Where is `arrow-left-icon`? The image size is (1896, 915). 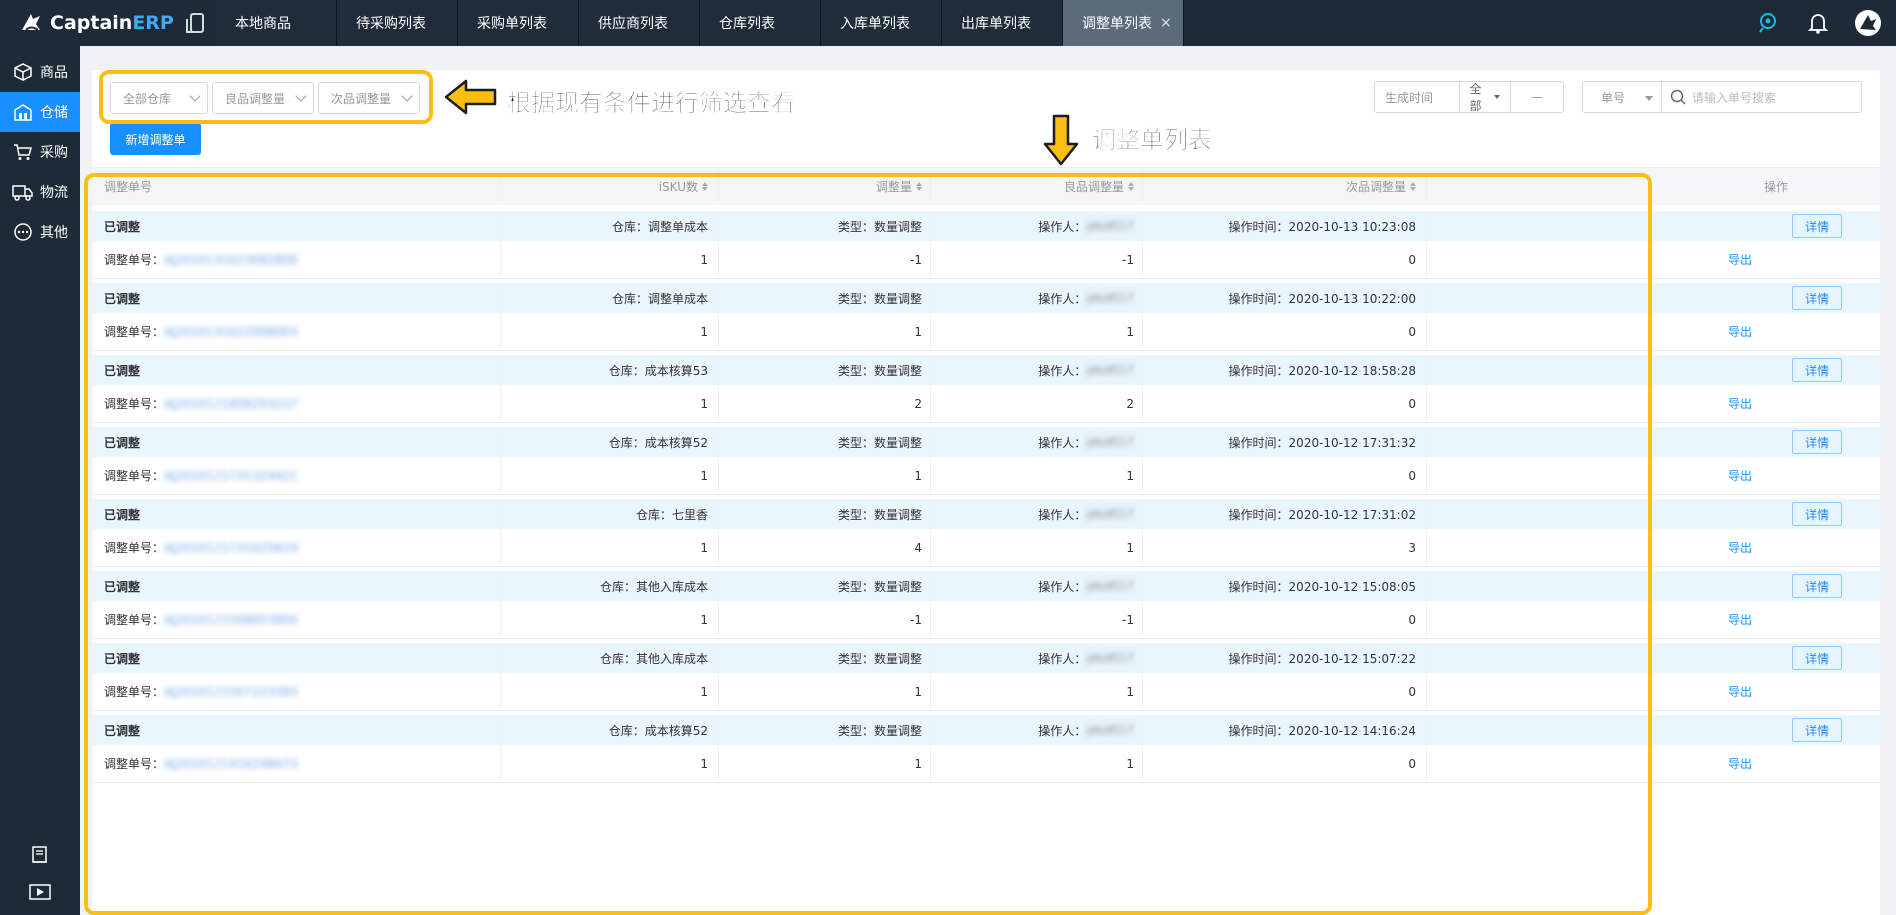
arrow-left-icon is located at coordinates (471, 99).